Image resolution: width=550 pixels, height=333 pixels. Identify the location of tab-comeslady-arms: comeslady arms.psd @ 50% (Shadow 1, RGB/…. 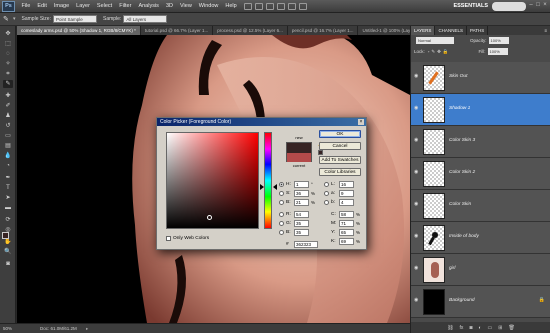
(79, 30).